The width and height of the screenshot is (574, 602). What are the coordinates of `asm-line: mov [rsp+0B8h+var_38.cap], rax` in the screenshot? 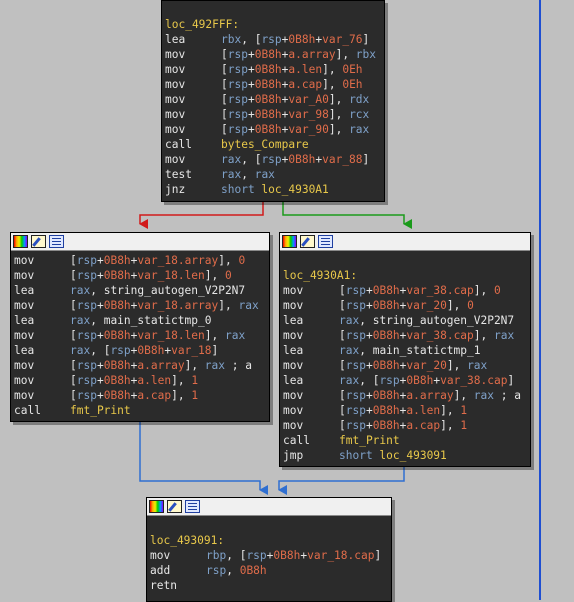 It's located at (406, 335).